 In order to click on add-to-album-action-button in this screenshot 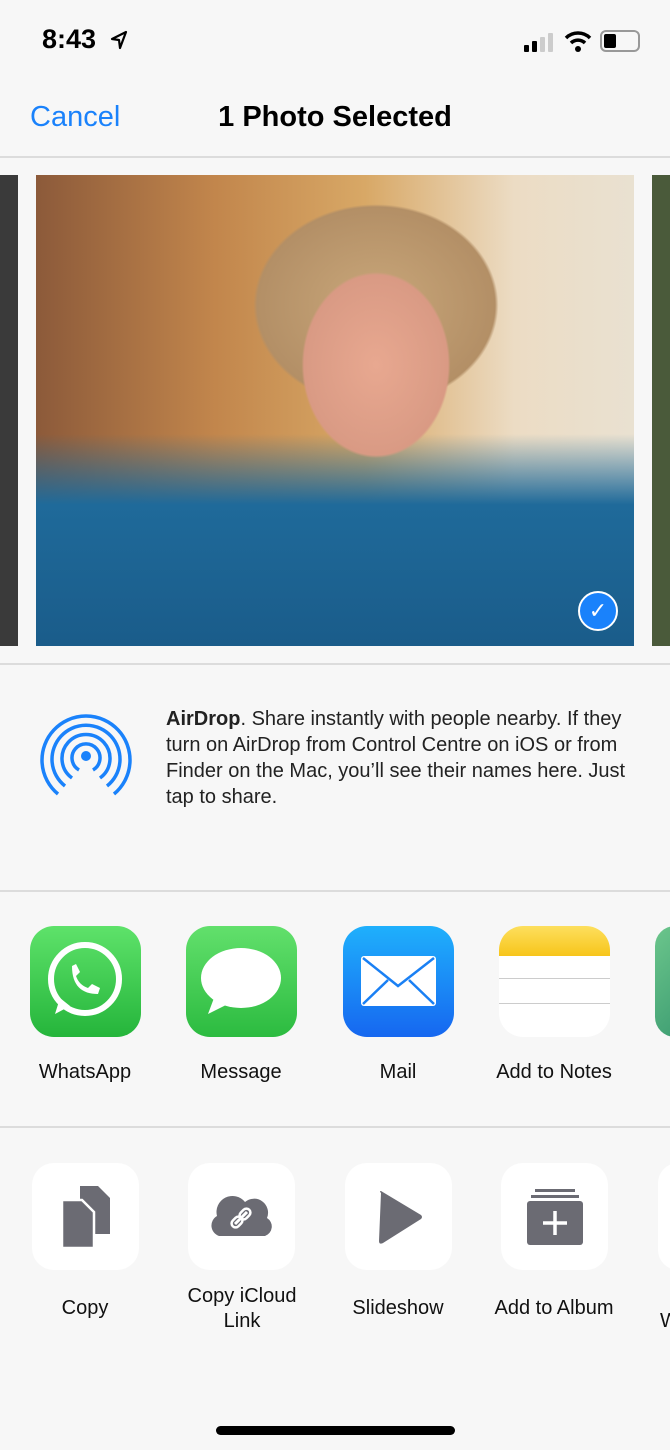, I will do `click(554, 1216)`.